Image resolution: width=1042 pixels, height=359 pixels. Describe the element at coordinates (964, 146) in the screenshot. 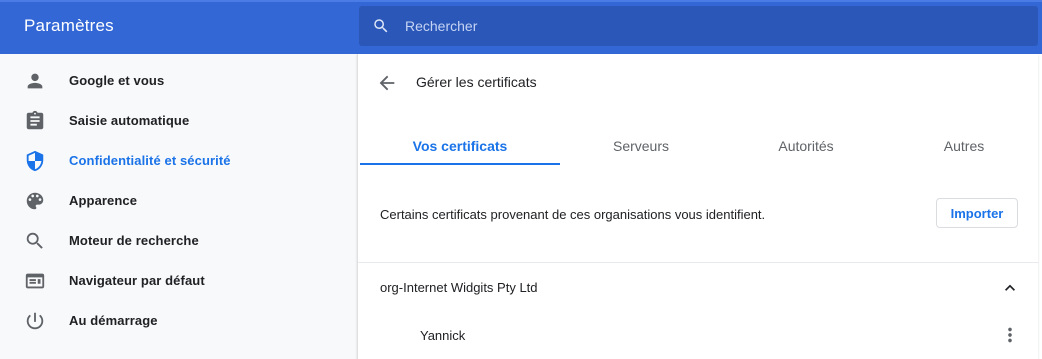

I see `tab-autres: Autres` at that location.